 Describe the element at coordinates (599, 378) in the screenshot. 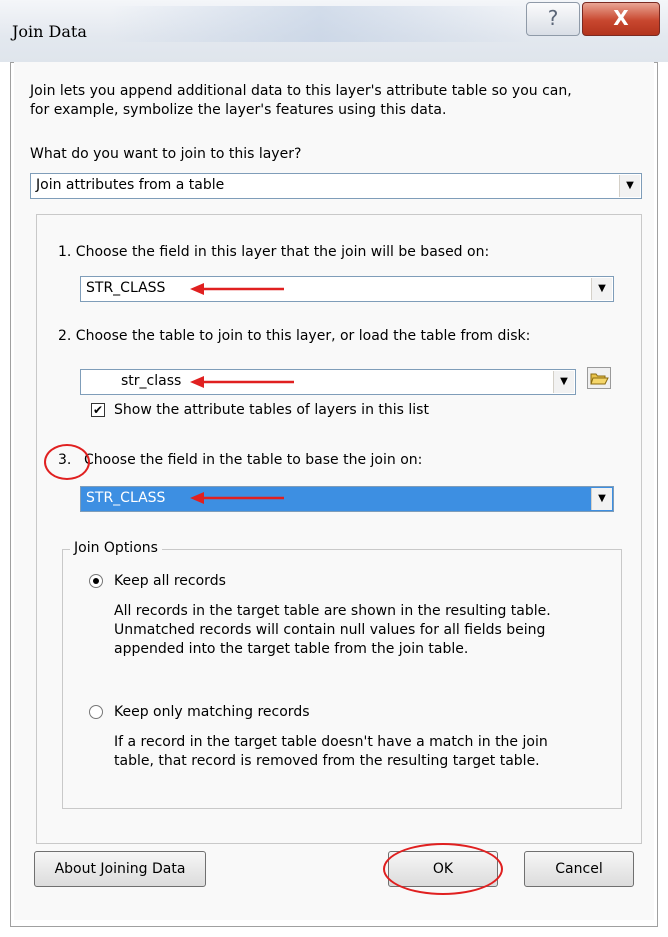

I see `open-folder-icon` at that location.